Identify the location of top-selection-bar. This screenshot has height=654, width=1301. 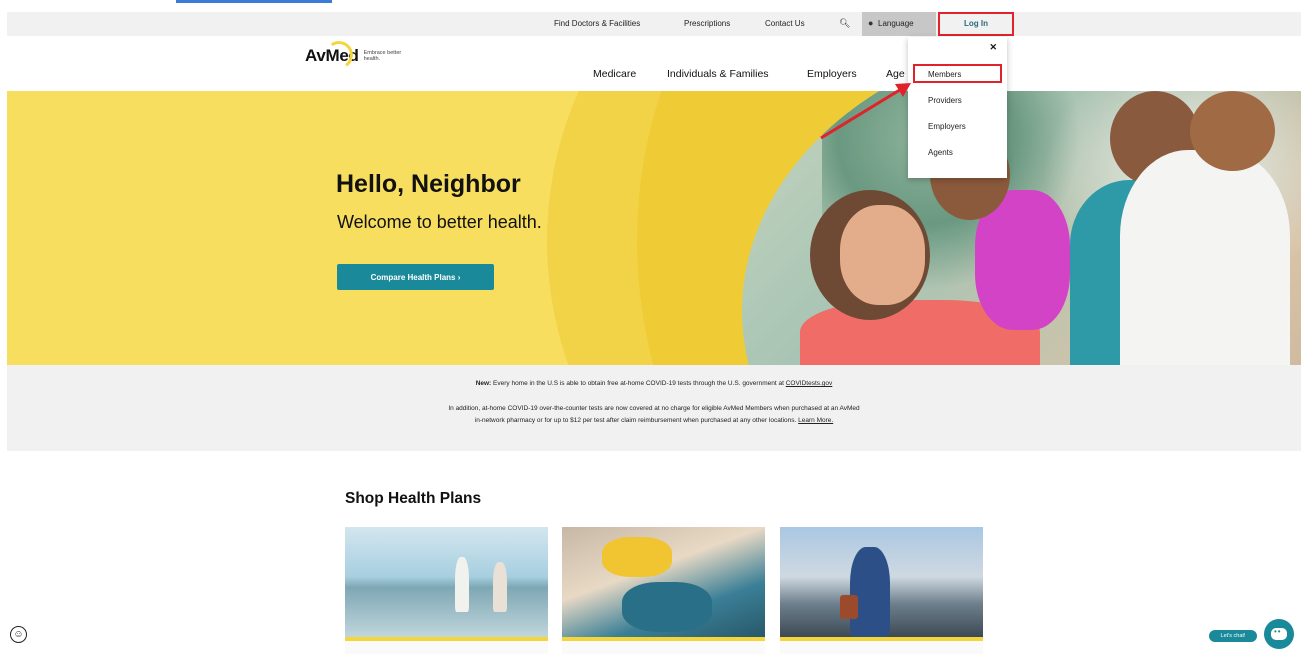
(254, 1).